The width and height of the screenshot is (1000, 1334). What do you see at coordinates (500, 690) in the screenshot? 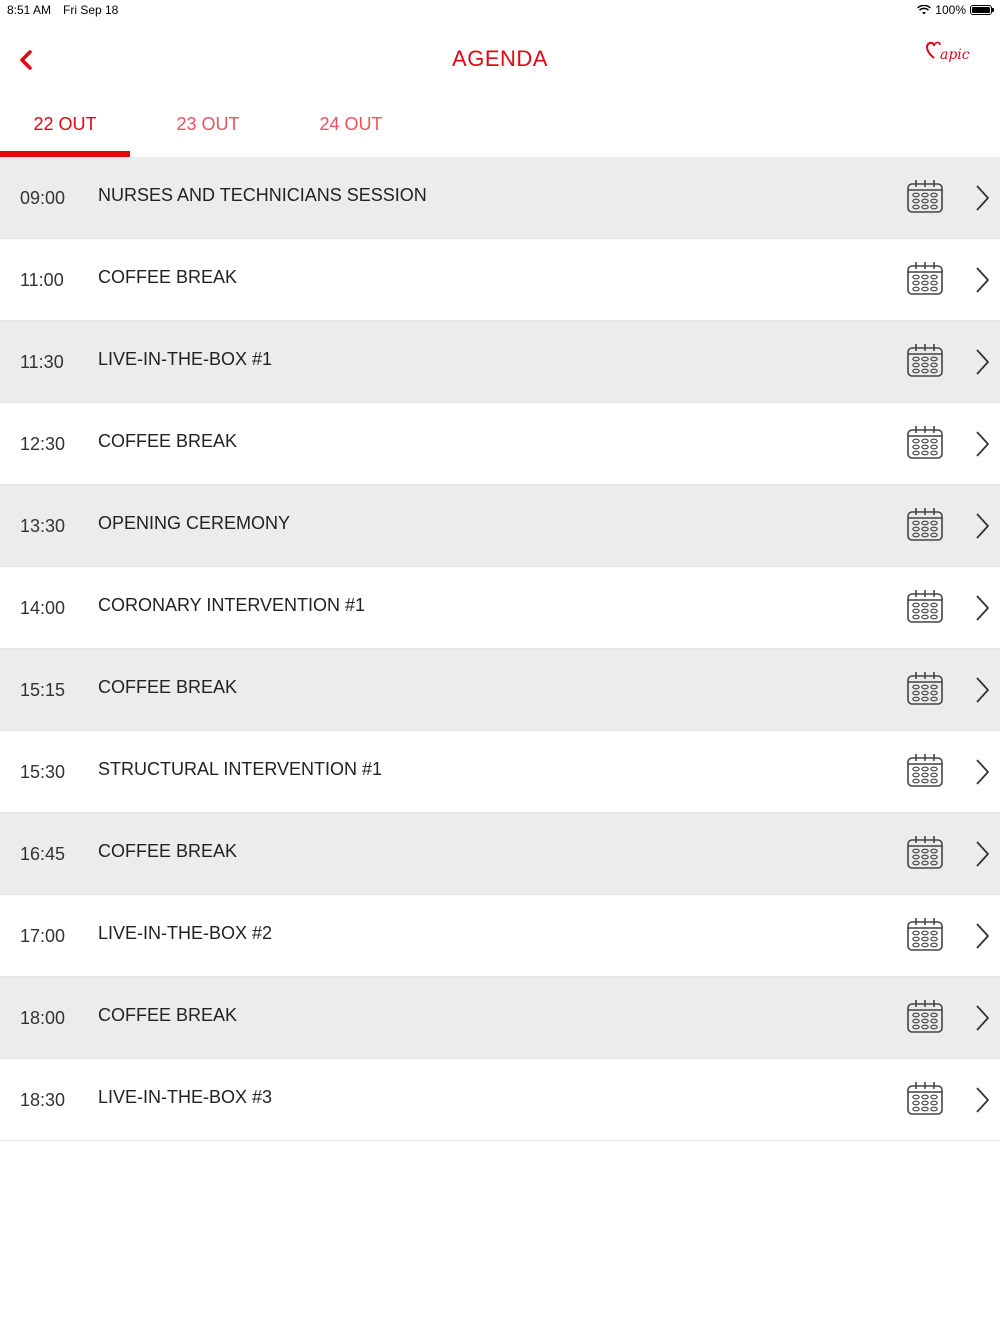
I see `agenda-row: 15:15 COFFEE BREAK` at bounding box center [500, 690].